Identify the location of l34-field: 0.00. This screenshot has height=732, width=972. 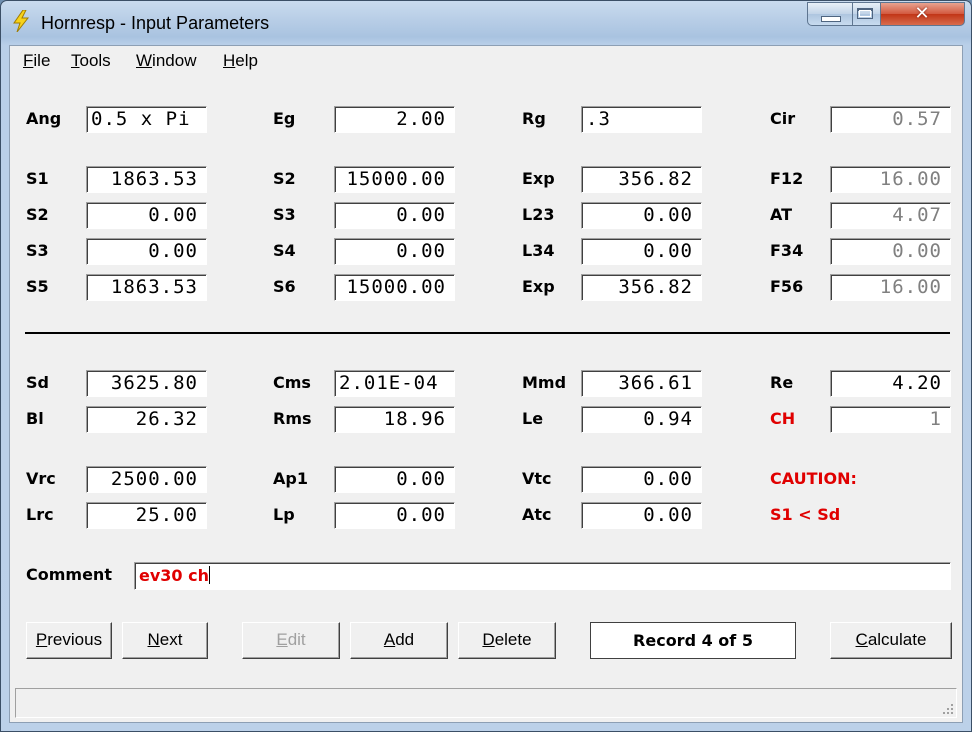
(641, 251).